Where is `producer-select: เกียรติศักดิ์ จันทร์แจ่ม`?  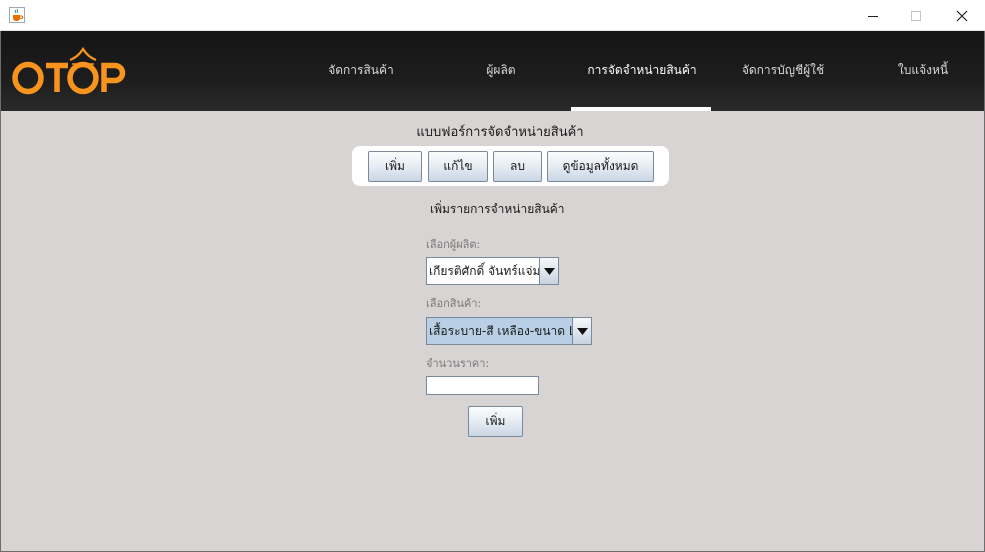 producer-select: เกียรติศักดิ์ จันทร์แจ่ม is located at coordinates (492, 271).